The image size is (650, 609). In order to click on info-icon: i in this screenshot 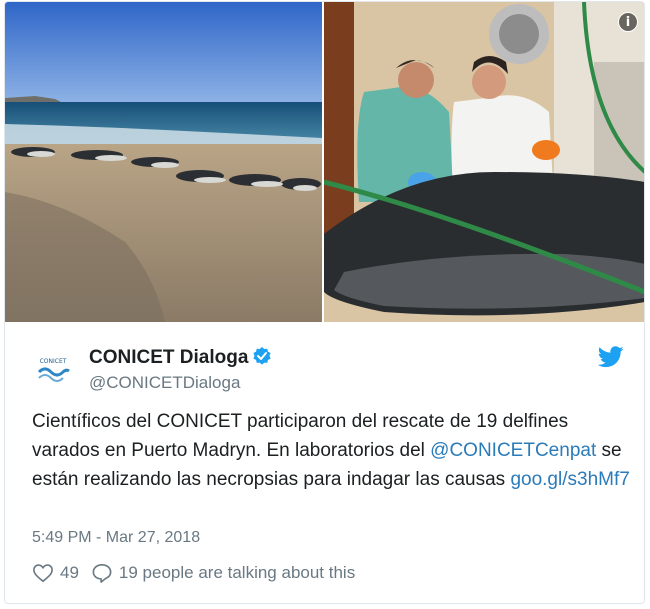, I will do `click(628, 22)`.